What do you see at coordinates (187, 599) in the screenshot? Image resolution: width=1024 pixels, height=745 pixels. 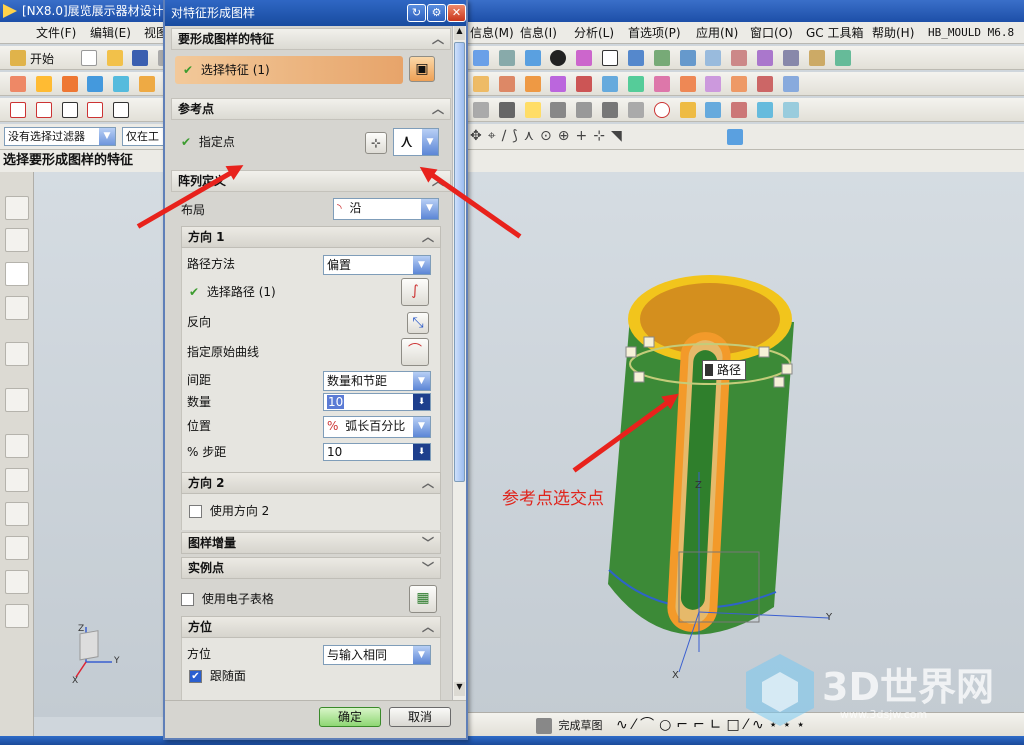 I see `use-spreadsheet-checkbox` at bounding box center [187, 599].